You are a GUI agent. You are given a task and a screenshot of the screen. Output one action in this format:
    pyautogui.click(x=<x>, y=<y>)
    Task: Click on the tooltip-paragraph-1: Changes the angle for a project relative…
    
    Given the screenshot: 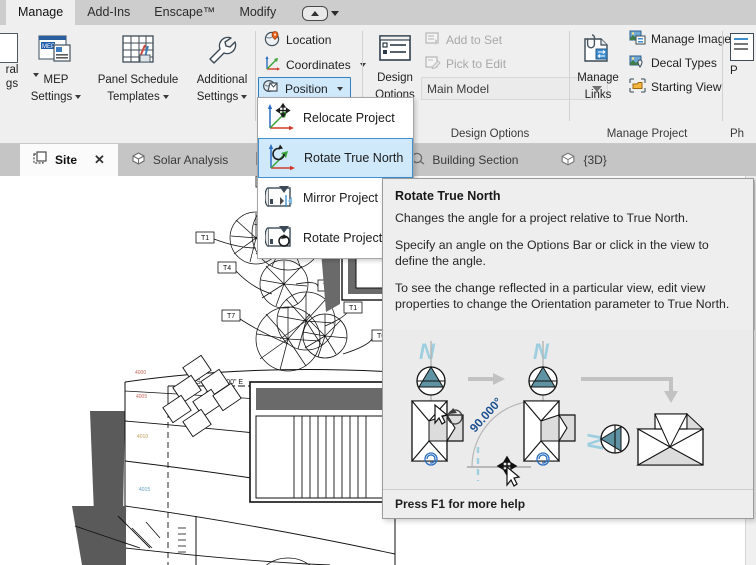 What is the action you would take?
    pyautogui.click(x=542, y=218)
    